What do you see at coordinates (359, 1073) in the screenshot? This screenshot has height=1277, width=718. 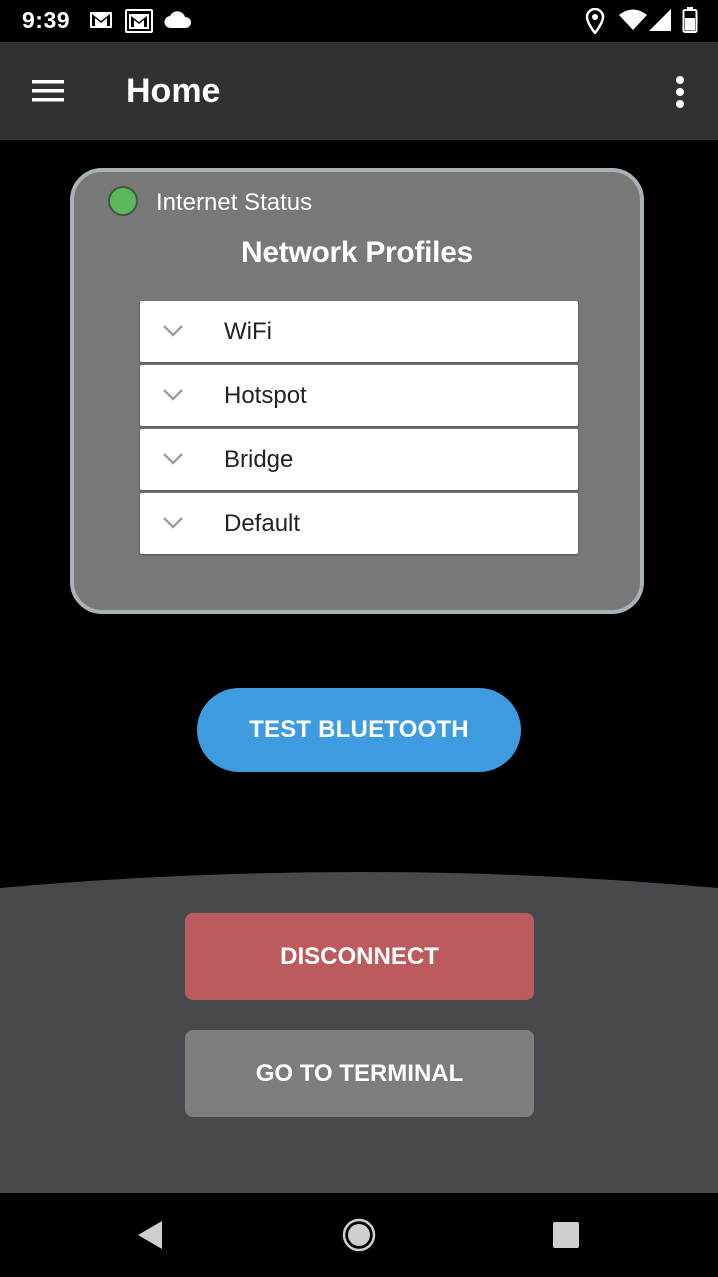 I see `go-to-terminal-button: GO TO TERMINAL` at bounding box center [359, 1073].